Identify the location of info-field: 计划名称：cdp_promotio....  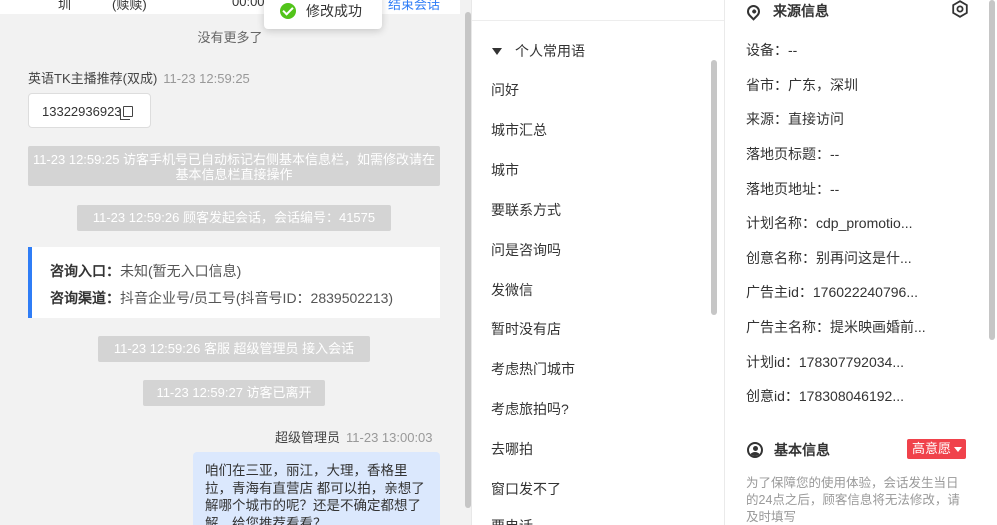
(829, 223).